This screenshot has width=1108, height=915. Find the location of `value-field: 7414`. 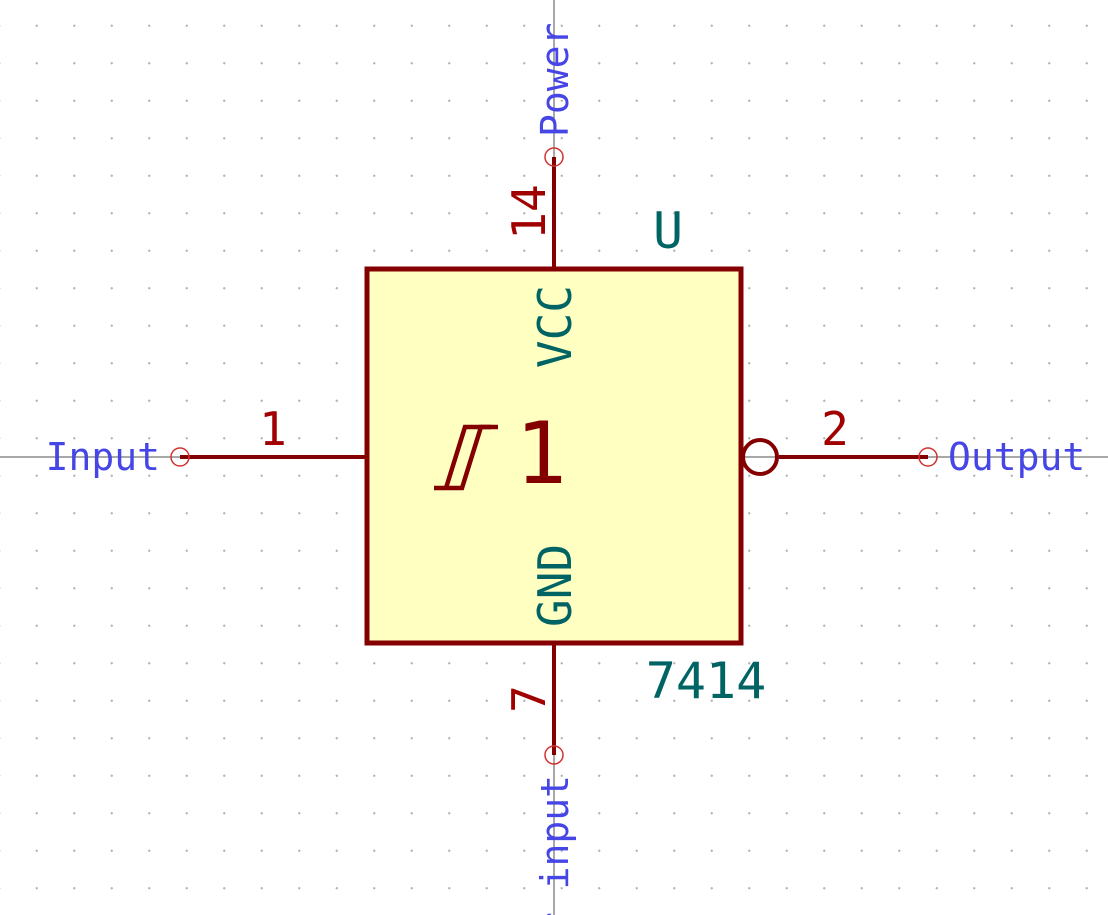

value-field: 7414 is located at coordinates (706, 681).